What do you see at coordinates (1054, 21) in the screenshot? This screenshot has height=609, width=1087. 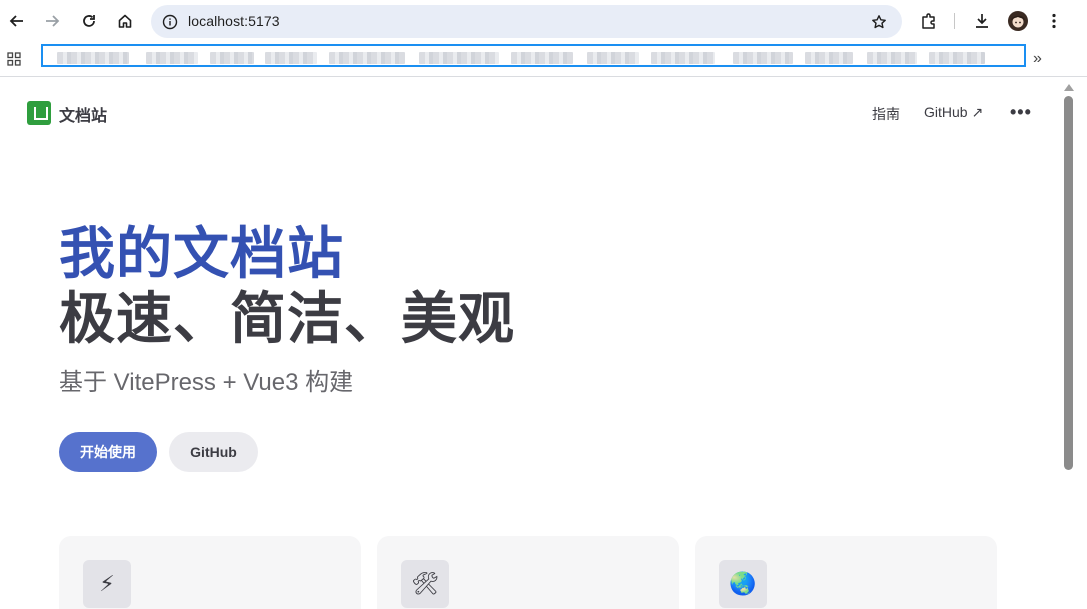 I see `menu-kebab-icon` at bounding box center [1054, 21].